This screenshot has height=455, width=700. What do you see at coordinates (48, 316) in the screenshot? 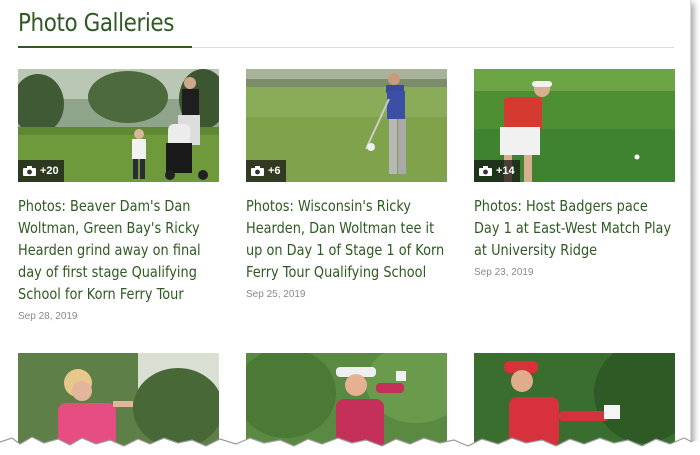
I see `gallery-date: Sep 28, 2019` at bounding box center [48, 316].